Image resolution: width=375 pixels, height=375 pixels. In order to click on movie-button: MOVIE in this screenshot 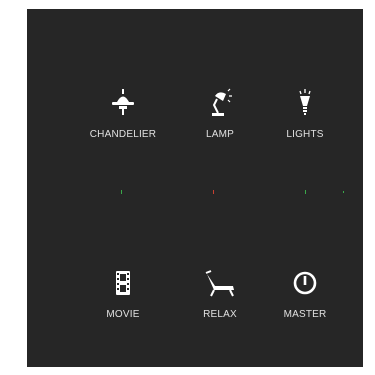, I will do `click(123, 297)`.